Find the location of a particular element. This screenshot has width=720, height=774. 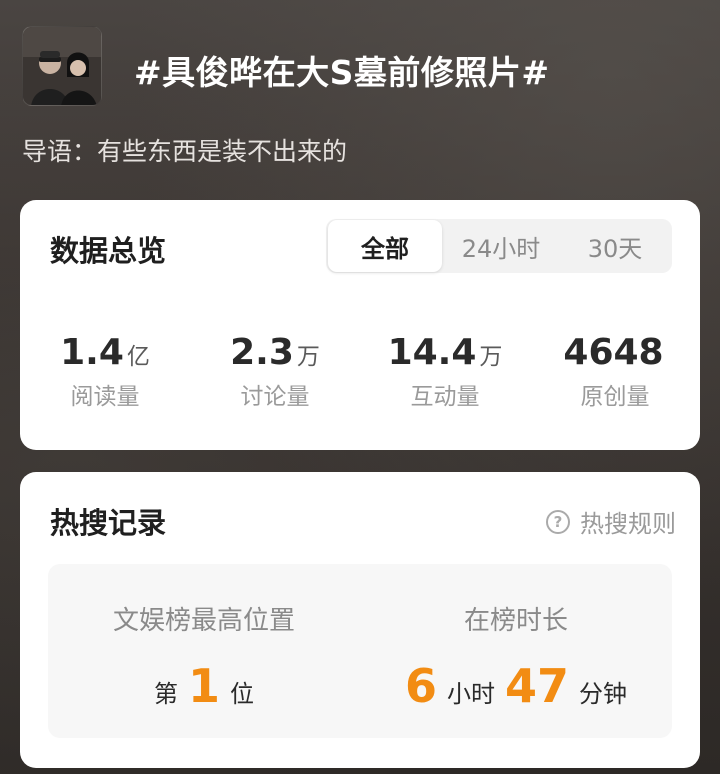

topic-title: #具俊晔在大S墓前修照片# is located at coordinates (342, 72).